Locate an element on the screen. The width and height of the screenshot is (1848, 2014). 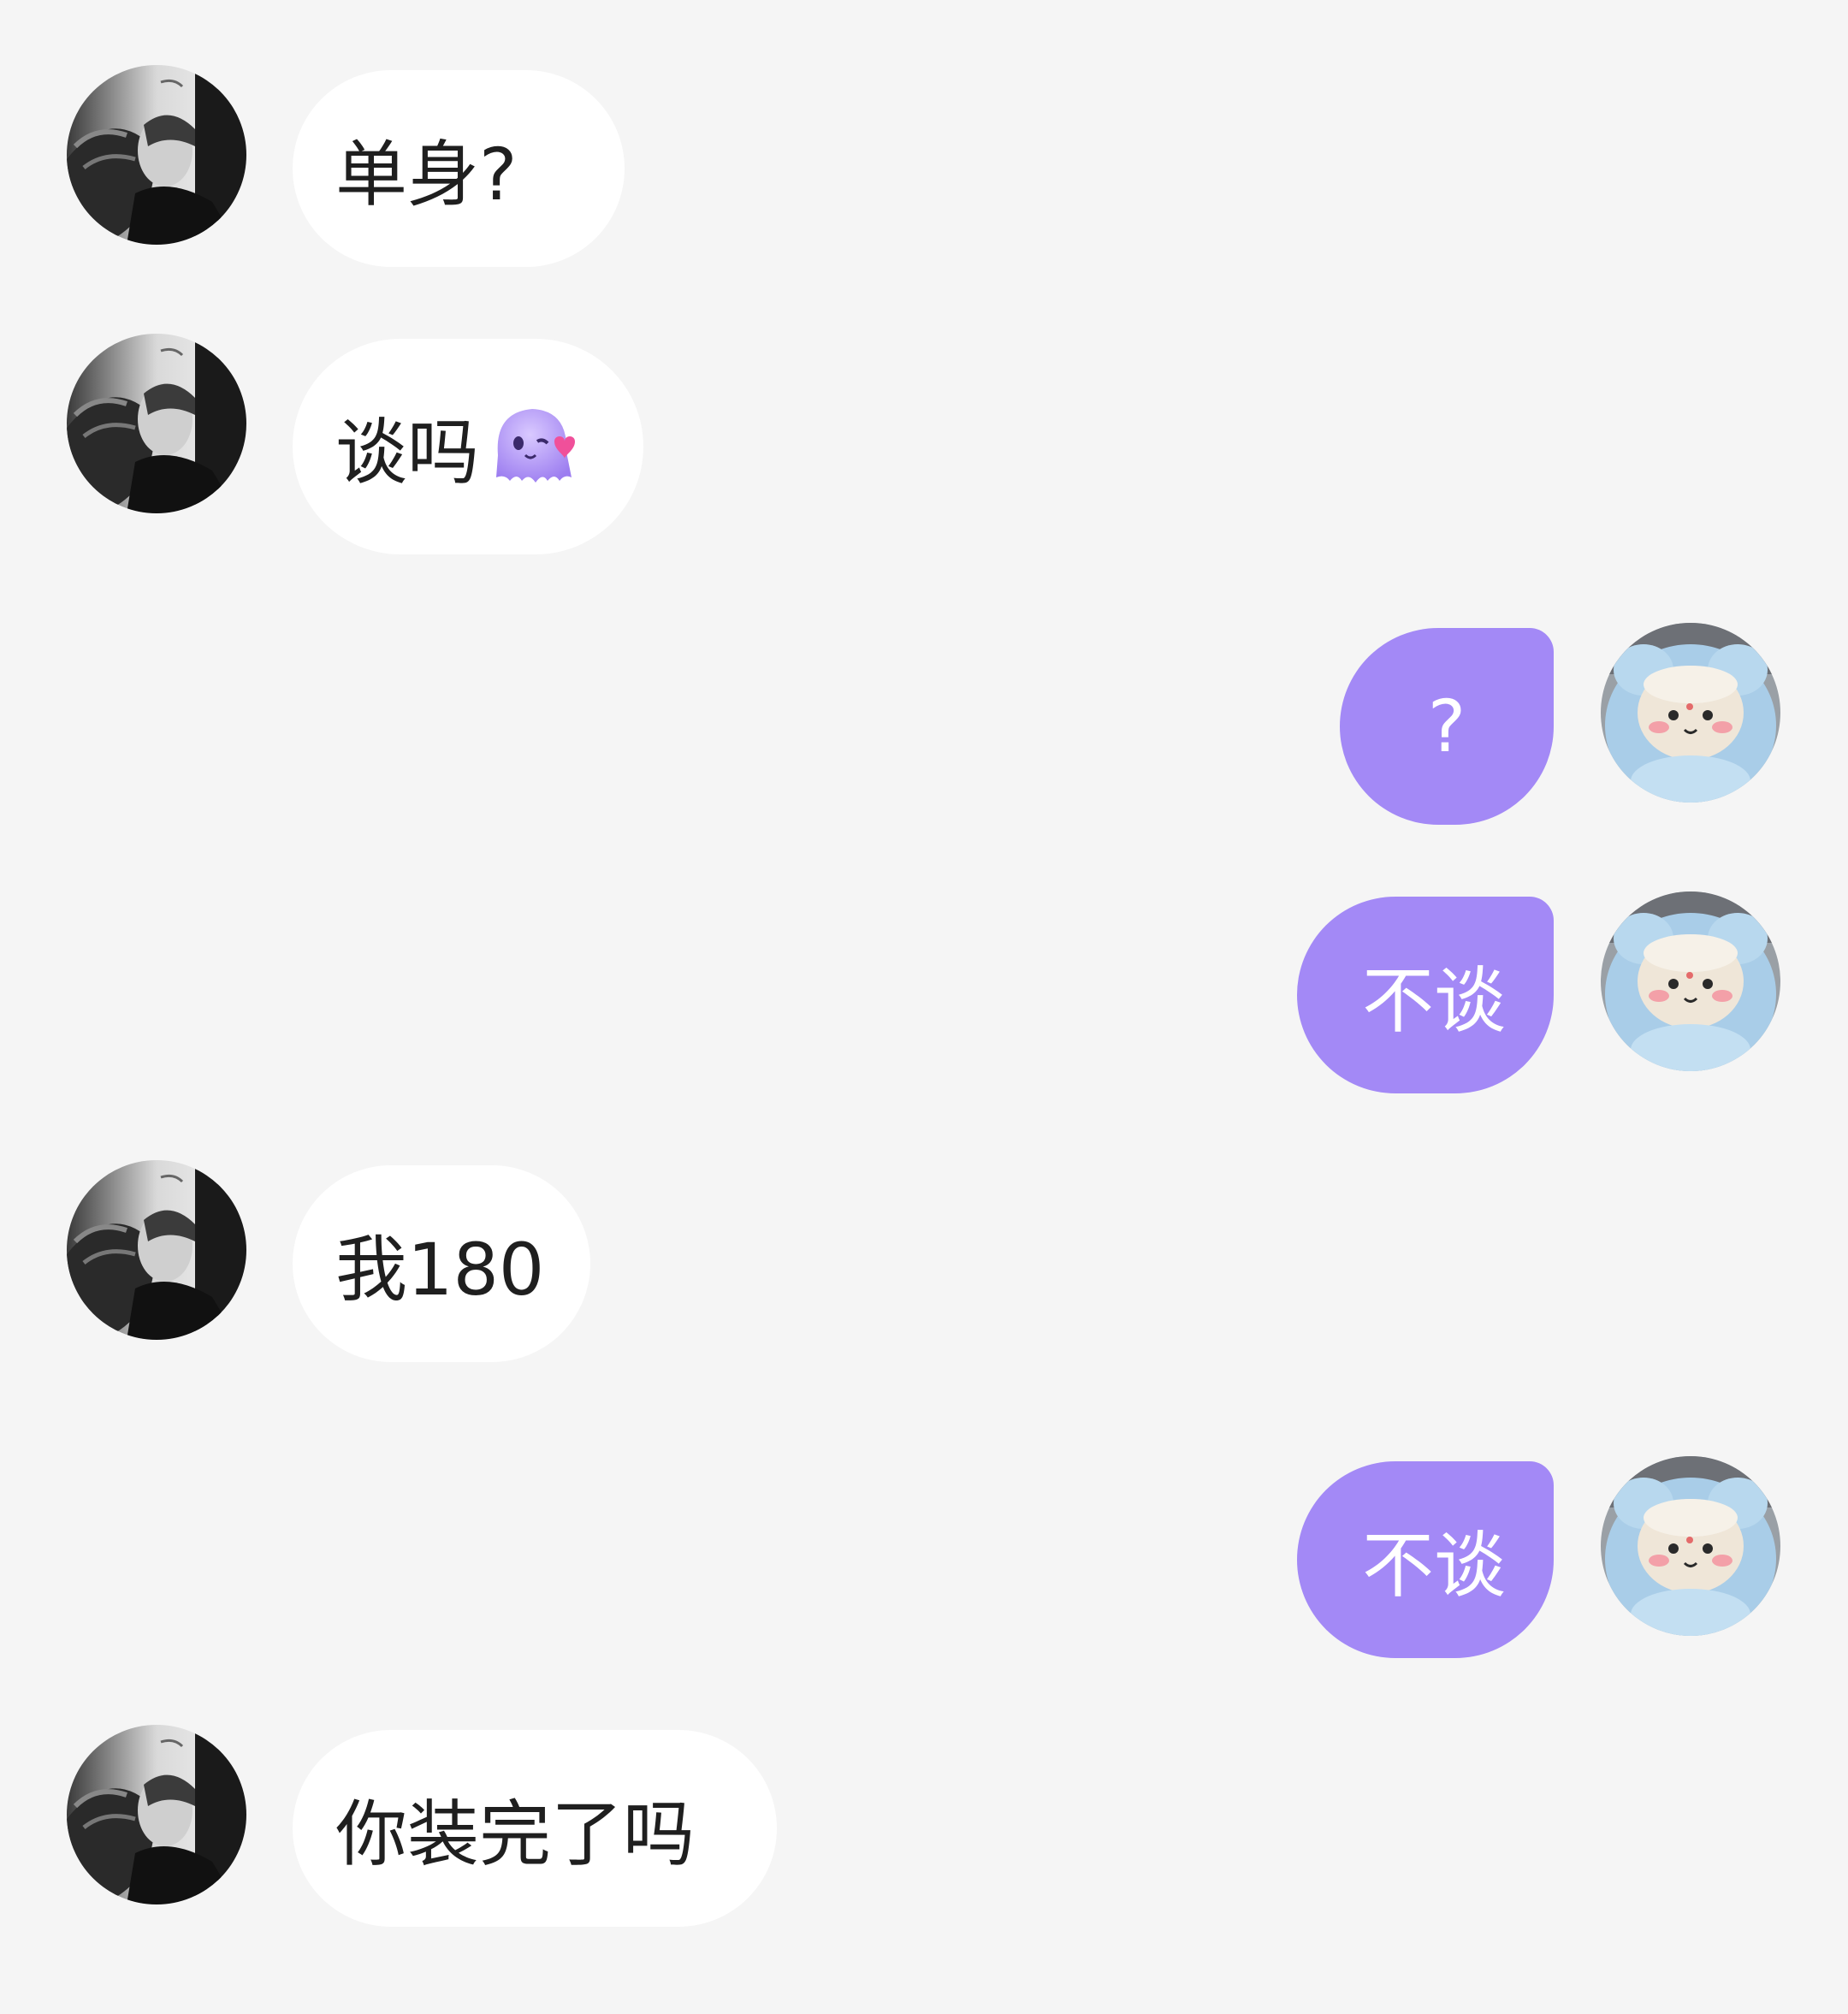
message-text: 谈吗 is located at coordinates (407, 452).